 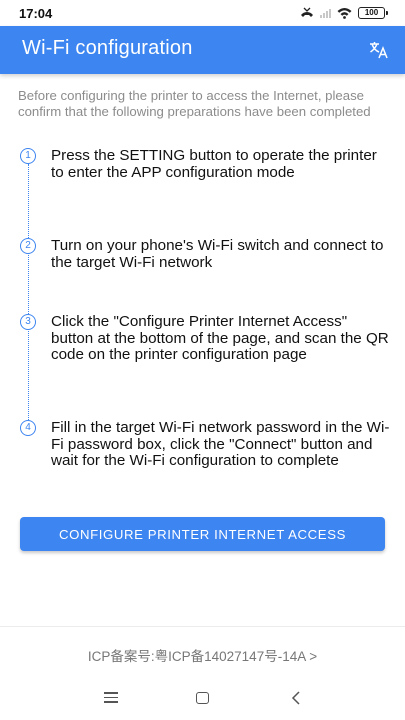 I want to click on menu-icon, so click(x=111, y=698).